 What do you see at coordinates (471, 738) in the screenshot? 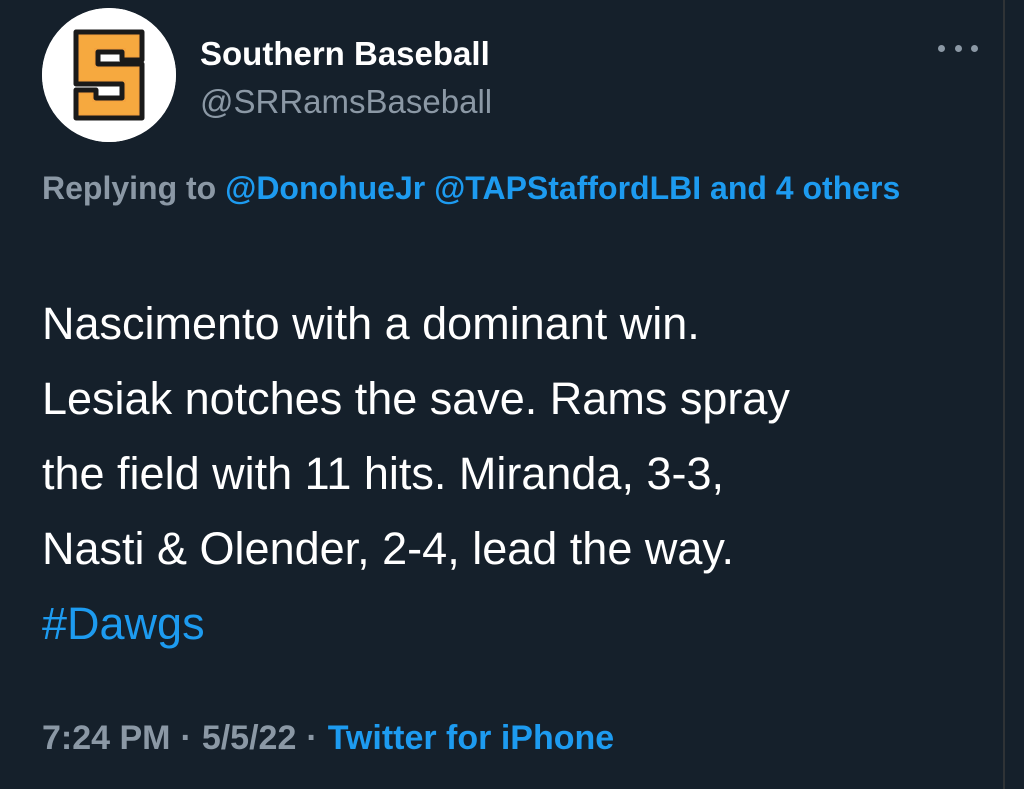
I see `source-link: Twitter for iPhone` at bounding box center [471, 738].